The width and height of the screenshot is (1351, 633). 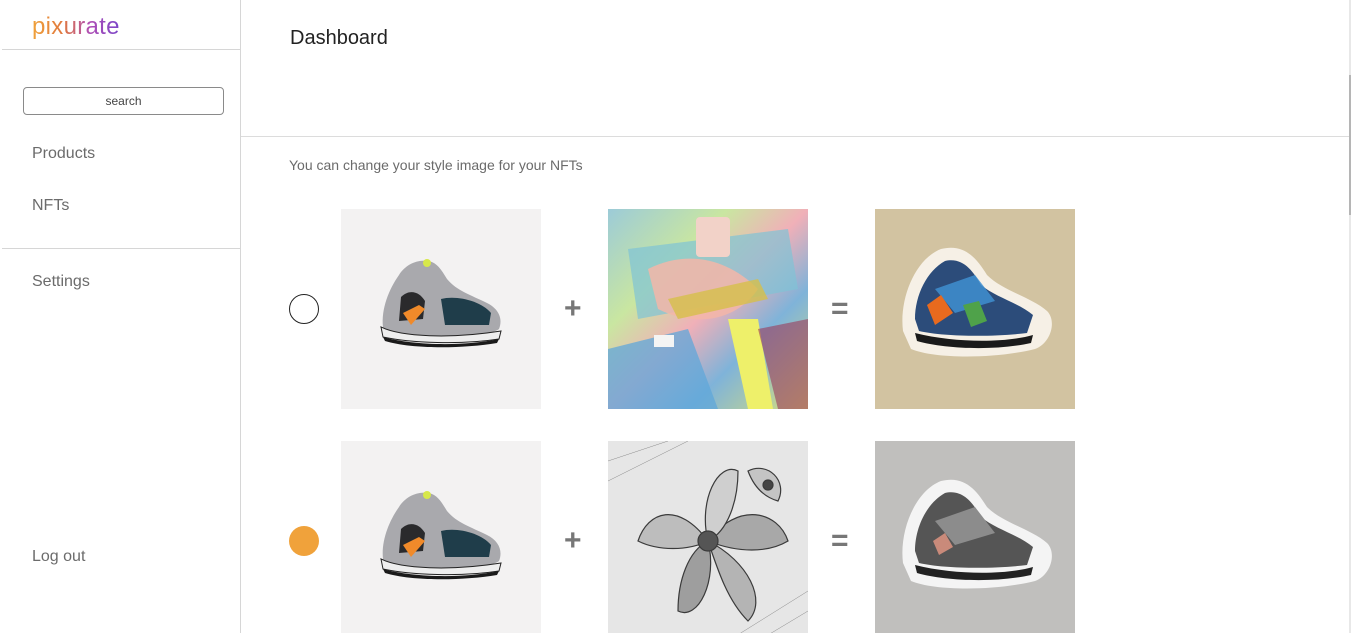 I want to click on logout-button: Log out, so click(x=58, y=557).